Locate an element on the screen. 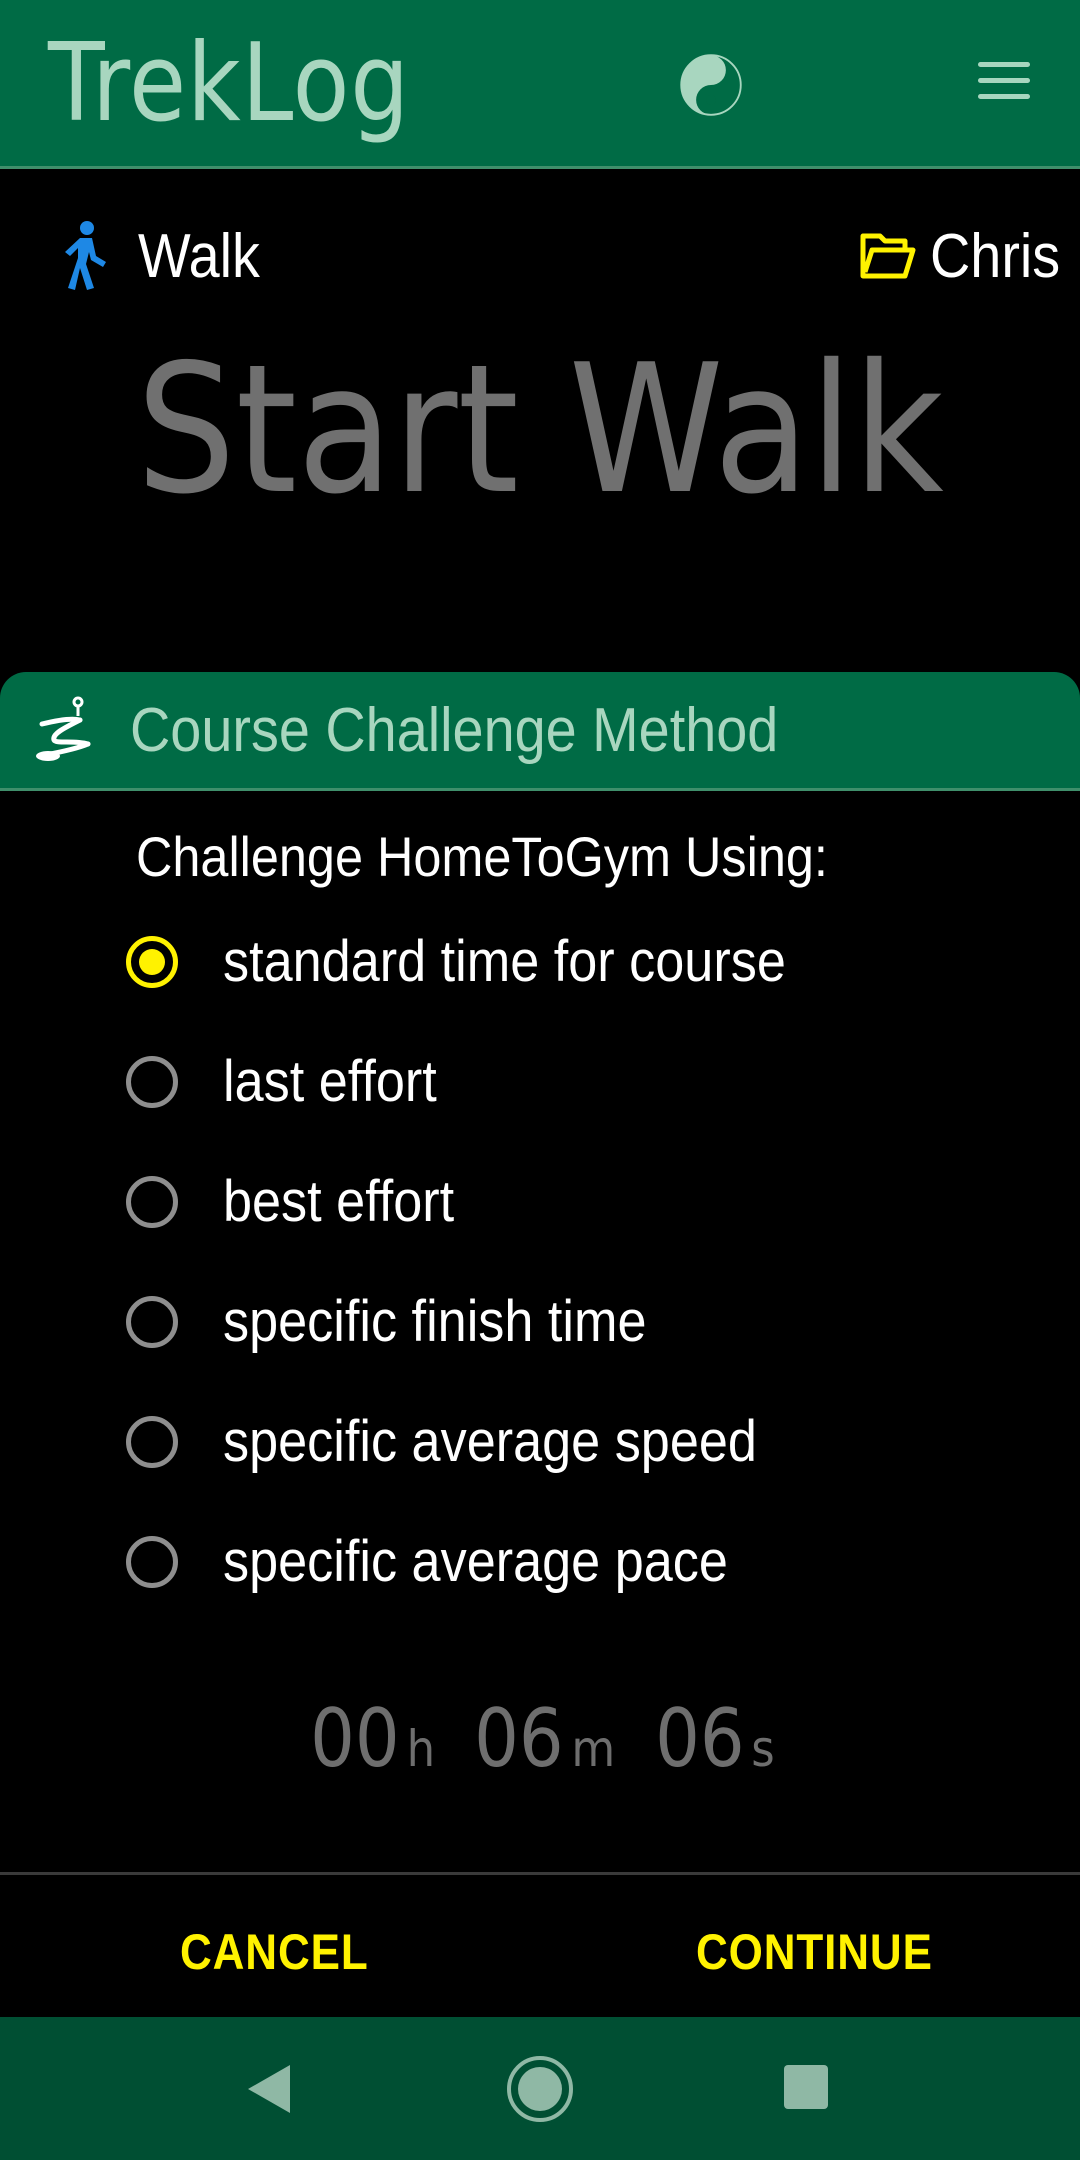 Image resolution: width=1080 pixels, height=2160 pixels. seconds-unit: s is located at coordinates (763, 1749).